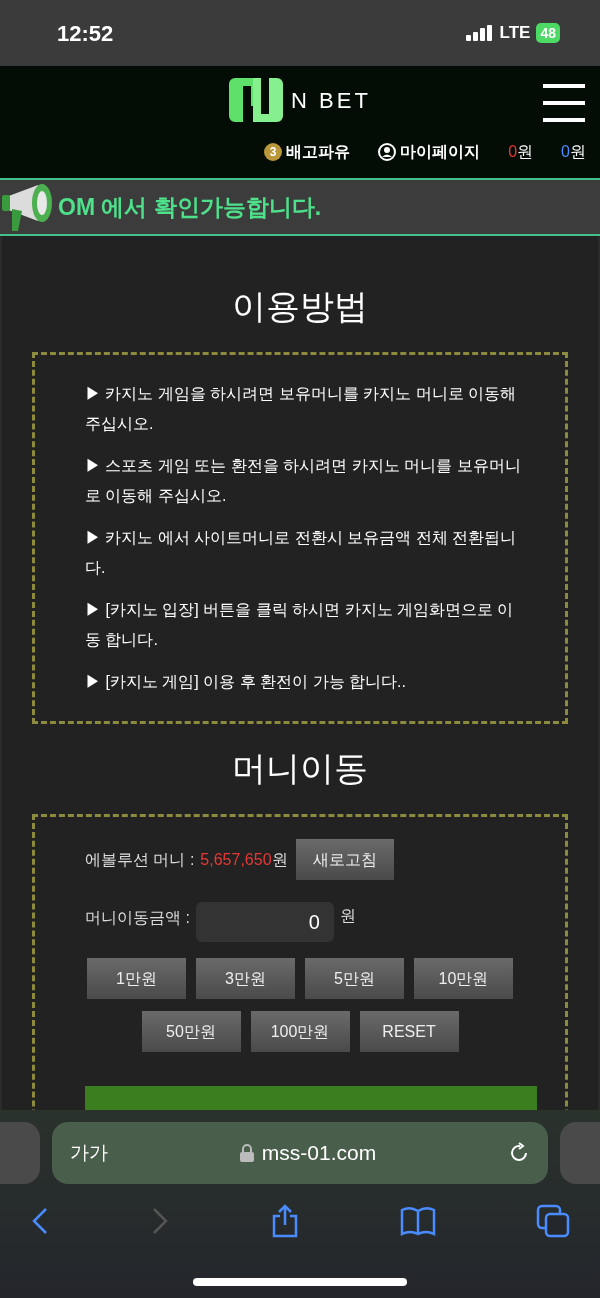 The image size is (600, 1298). Describe the element at coordinates (564, 103) in the screenshot. I see `menu-button` at that location.